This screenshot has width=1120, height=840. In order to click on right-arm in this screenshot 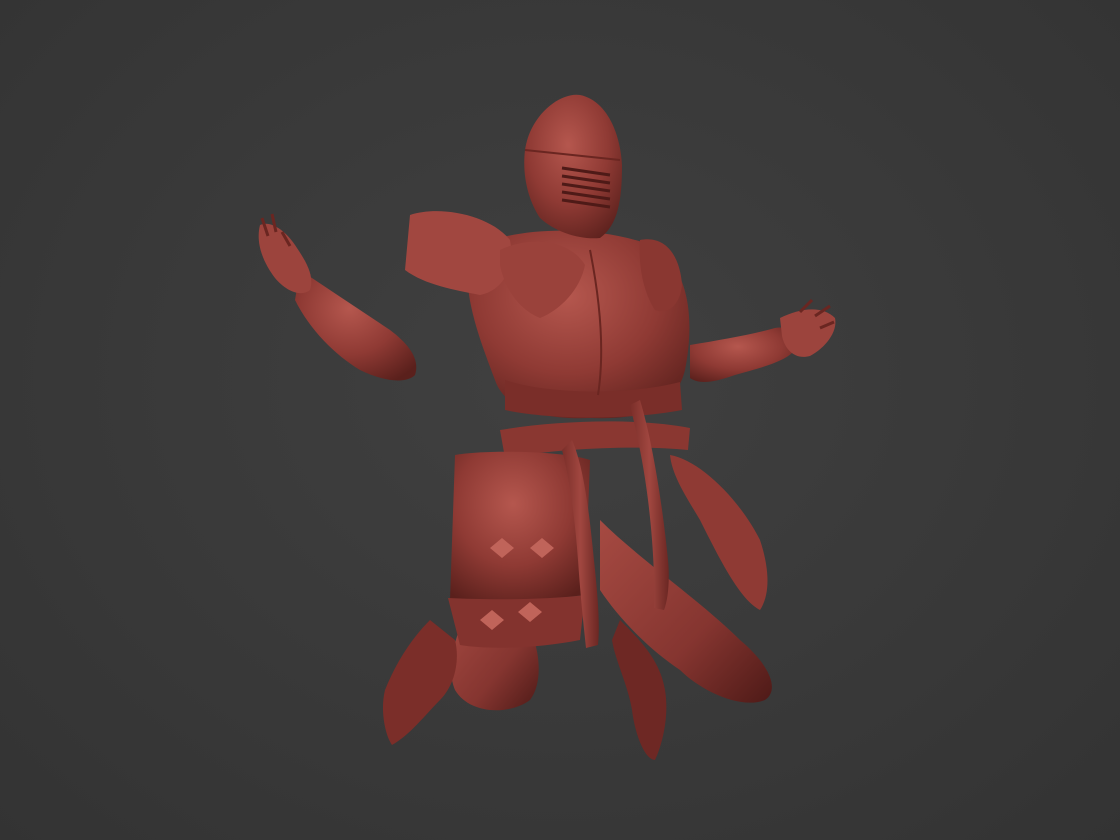, I will do `click(763, 340)`.